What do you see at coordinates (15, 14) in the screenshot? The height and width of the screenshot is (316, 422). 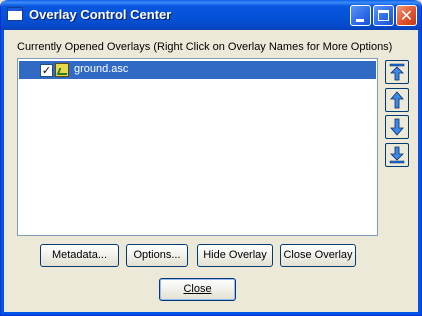 I see `window-icon` at bounding box center [15, 14].